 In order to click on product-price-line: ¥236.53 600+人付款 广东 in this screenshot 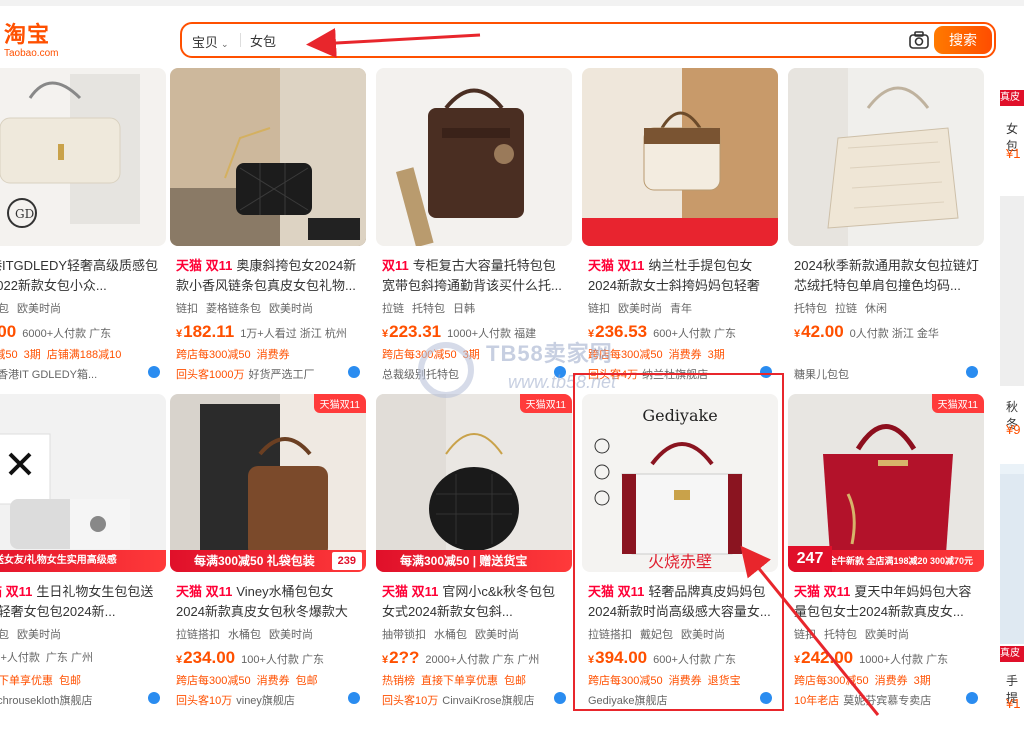, I will do `click(662, 332)`.